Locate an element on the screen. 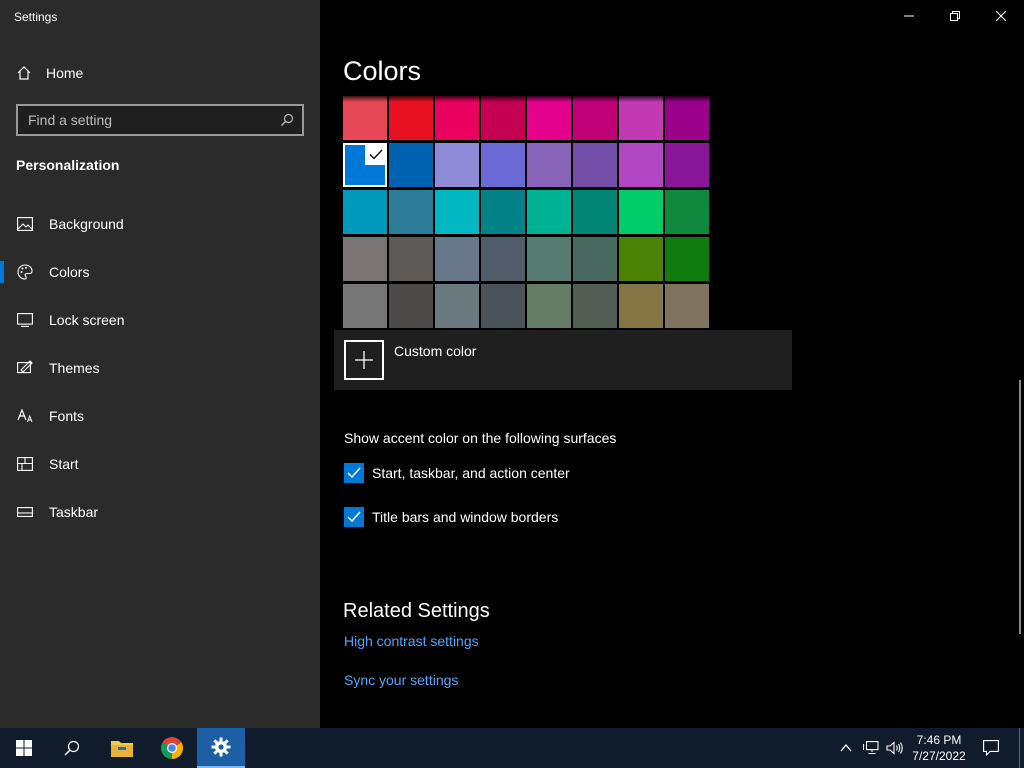  folder-icon is located at coordinates (122, 748).